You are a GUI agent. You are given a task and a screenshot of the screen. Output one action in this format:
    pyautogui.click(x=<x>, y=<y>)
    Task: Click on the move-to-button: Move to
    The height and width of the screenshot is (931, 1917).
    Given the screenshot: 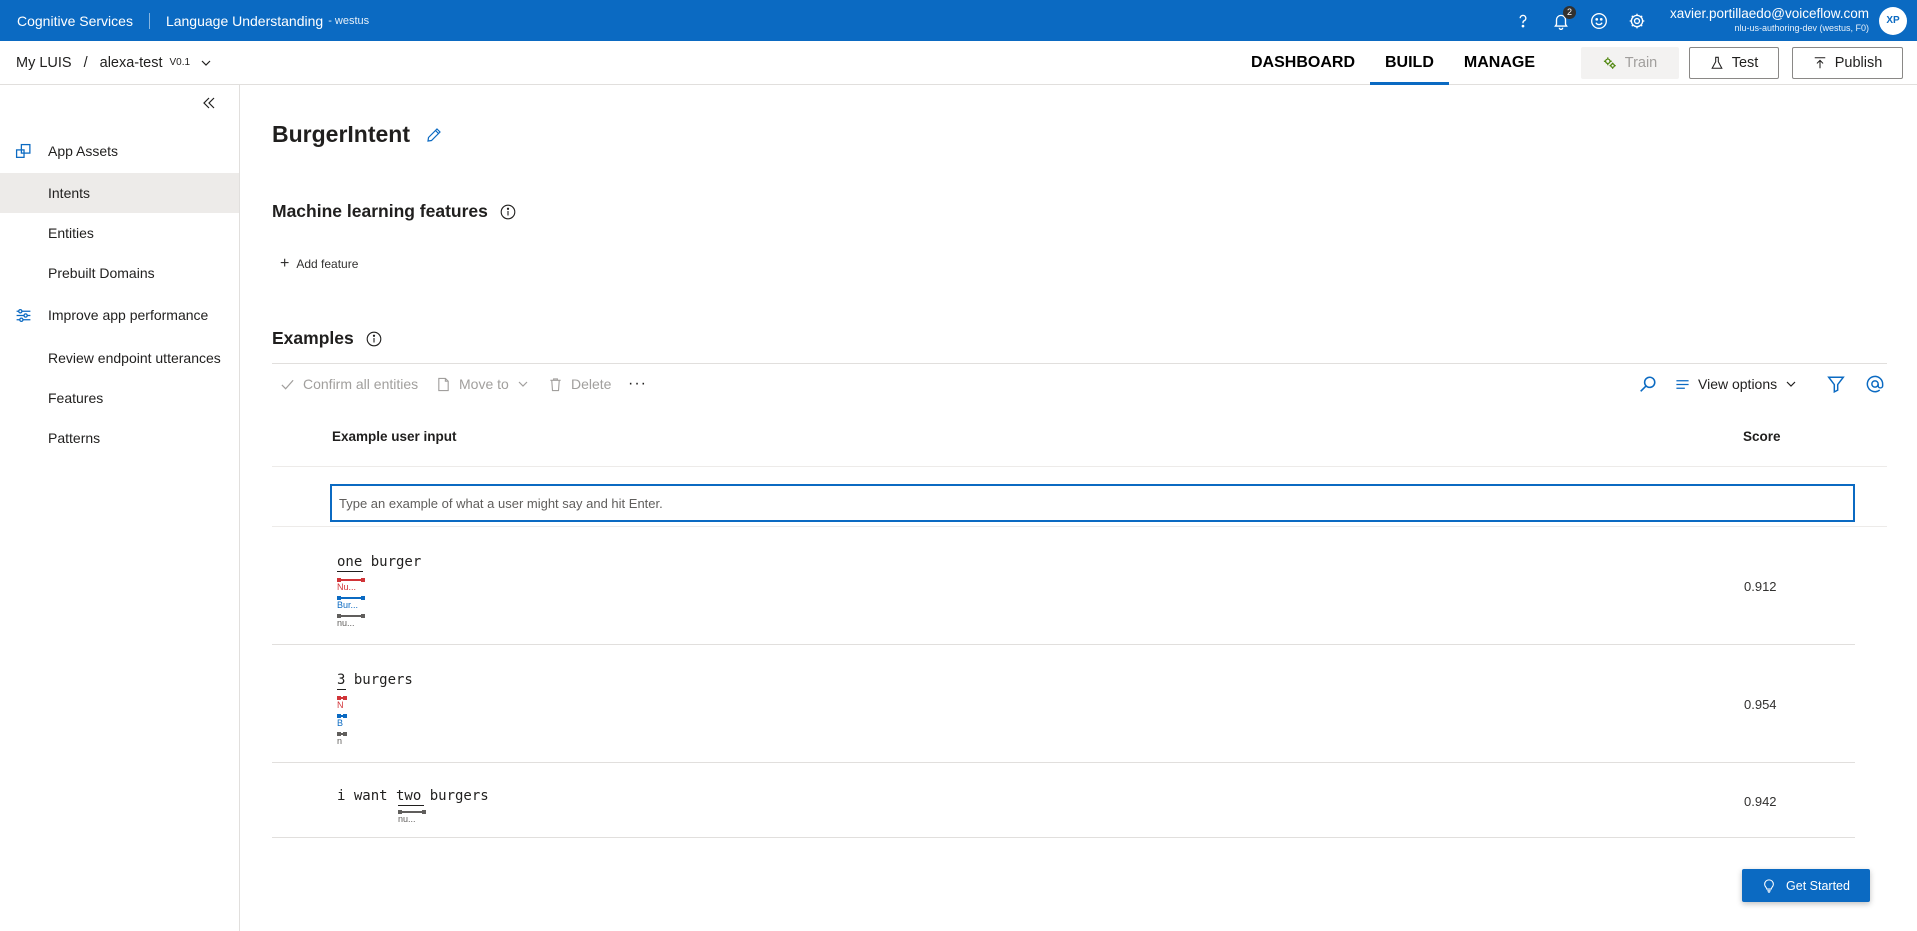 What is the action you would take?
    pyautogui.click(x=482, y=384)
    